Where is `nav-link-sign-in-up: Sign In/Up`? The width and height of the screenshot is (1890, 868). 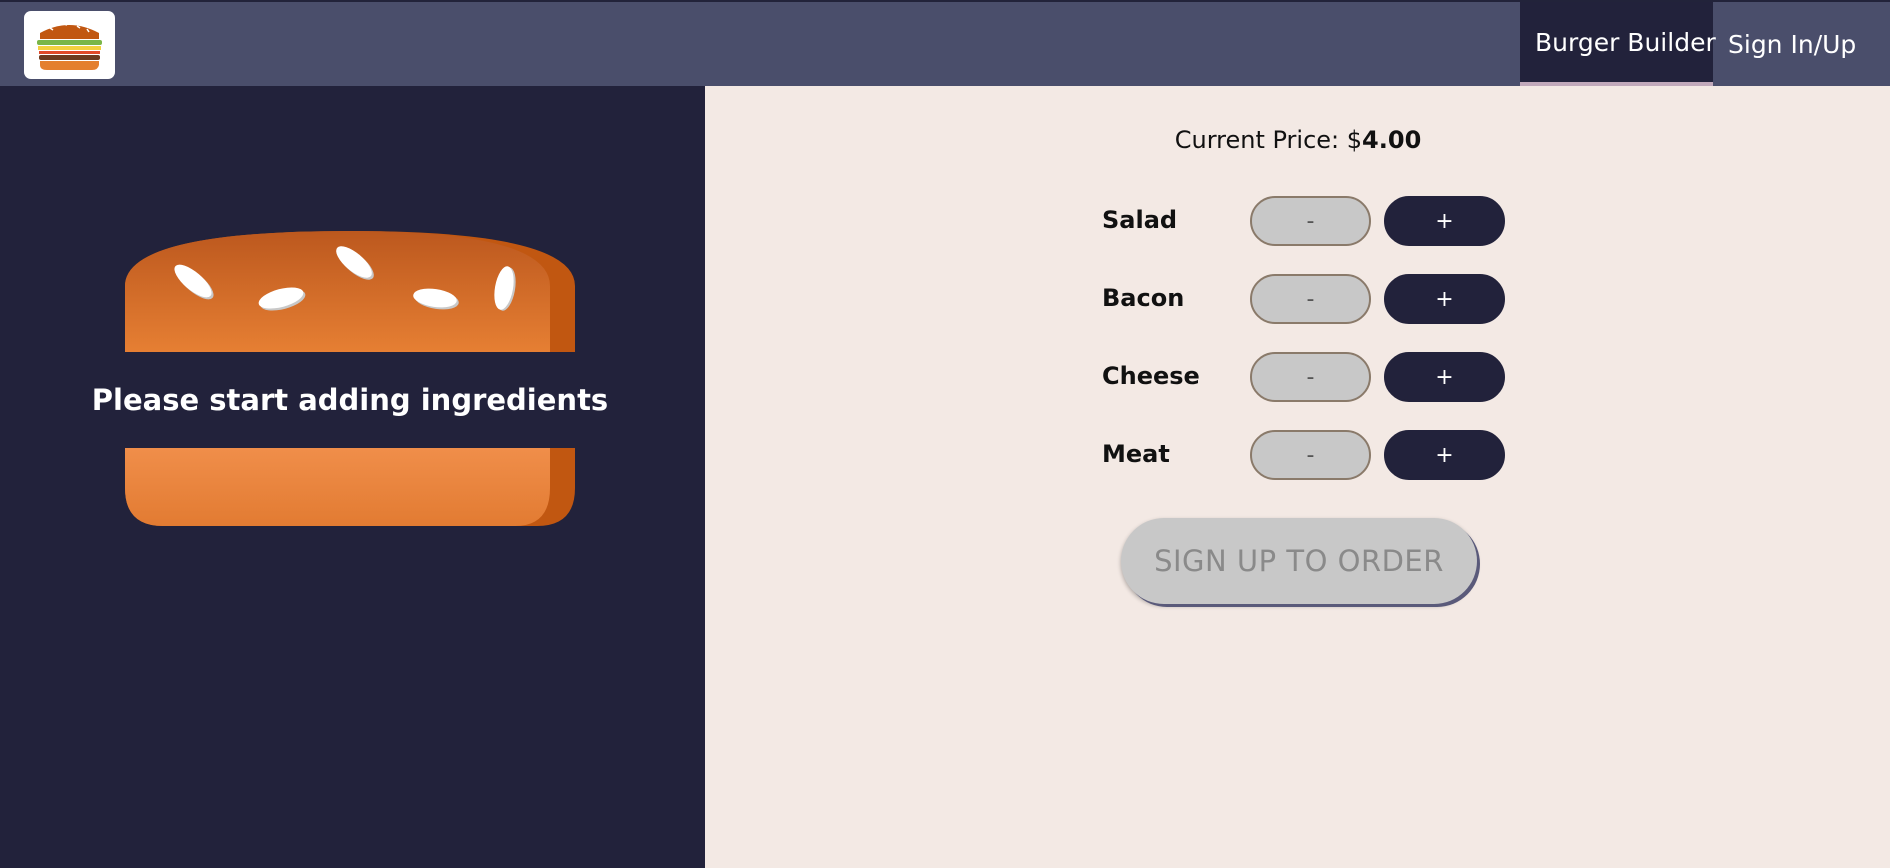
nav-link-sign-in-up: Sign In/Up is located at coordinates (1801, 44).